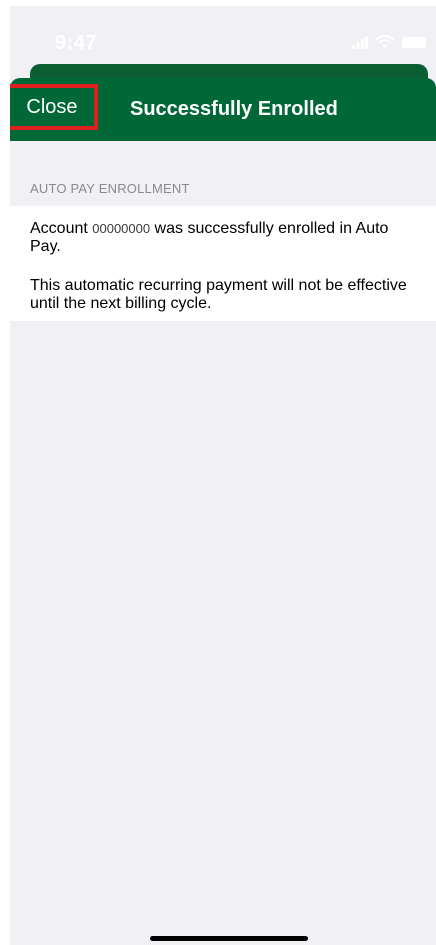 This screenshot has height=945, width=436. Describe the element at coordinates (223, 38) in the screenshot. I see `status-bar: 9:47` at that location.